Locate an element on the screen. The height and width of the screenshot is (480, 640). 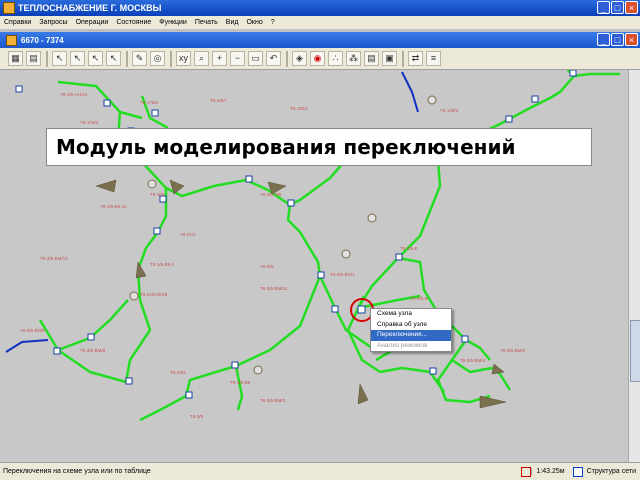
target-icon: ◉ is located at coordinates (317, 58).